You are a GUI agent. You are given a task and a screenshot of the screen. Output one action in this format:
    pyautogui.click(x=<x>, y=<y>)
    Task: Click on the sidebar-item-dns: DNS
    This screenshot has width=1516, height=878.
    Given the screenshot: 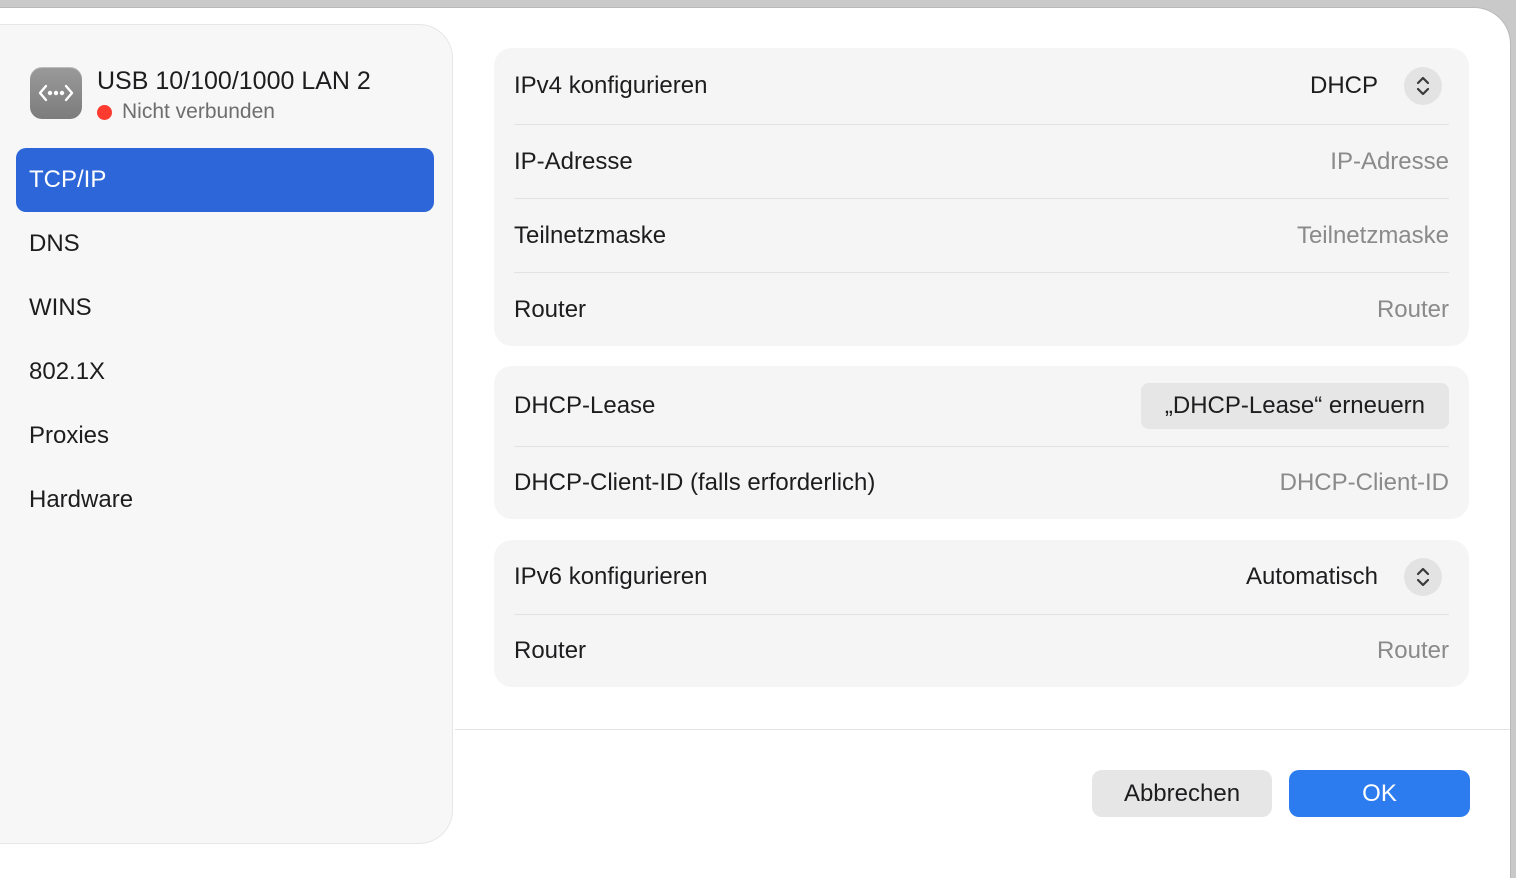 What is the action you would take?
    pyautogui.click(x=225, y=244)
    